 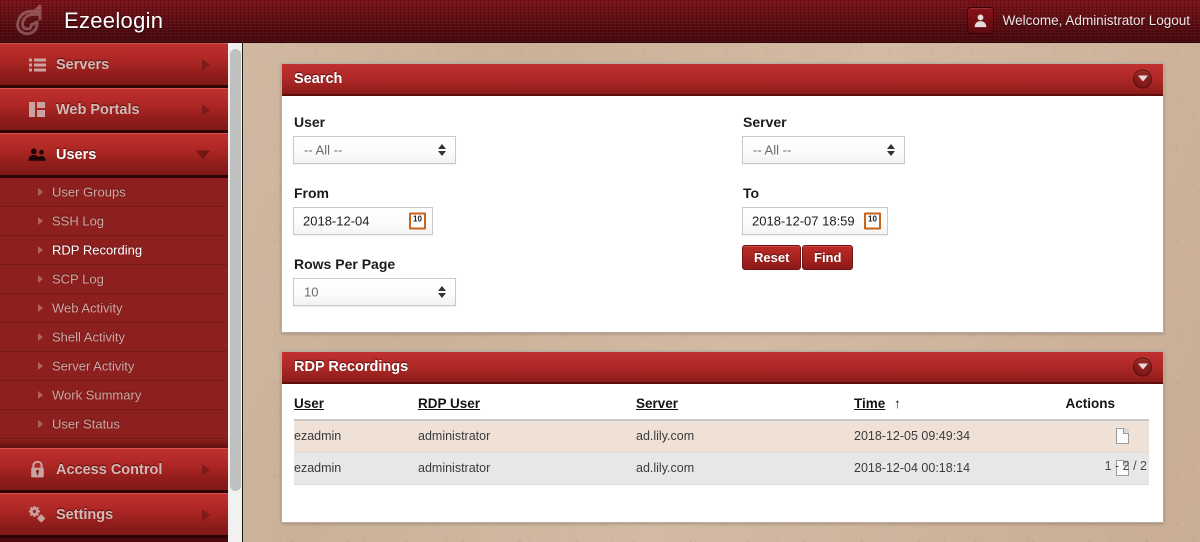 What do you see at coordinates (235, 270) in the screenshot?
I see `scrollbar-thumb` at bounding box center [235, 270].